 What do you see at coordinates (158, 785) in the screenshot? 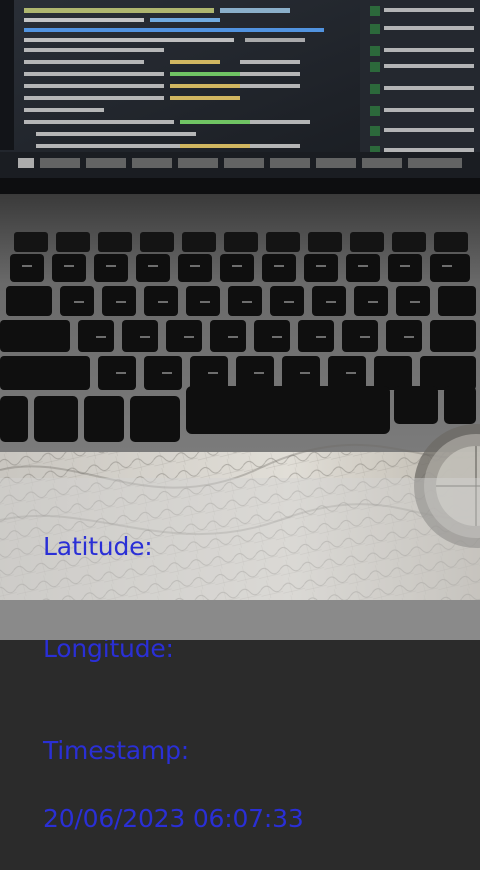
I see `timestamp-line: Timestamp: 20/06/2023 06:07:33` at bounding box center [158, 785].